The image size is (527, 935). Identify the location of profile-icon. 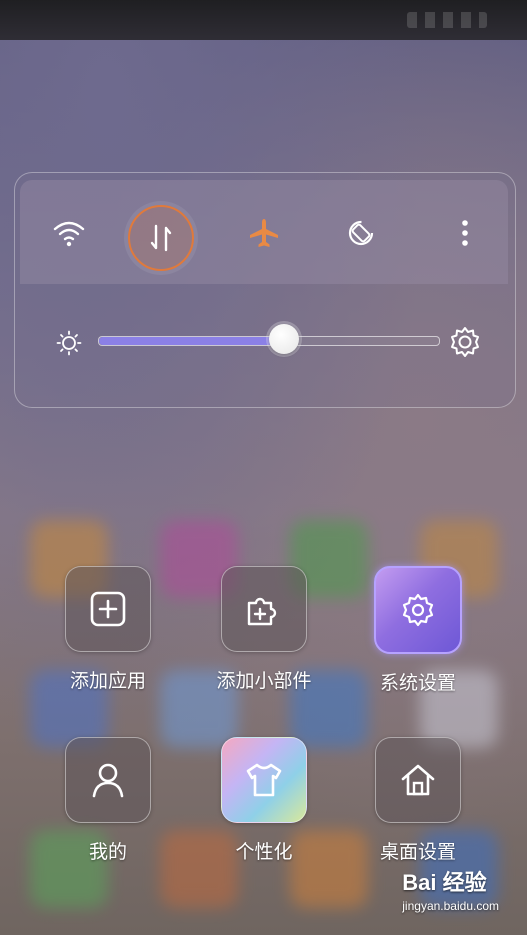
(108, 780).